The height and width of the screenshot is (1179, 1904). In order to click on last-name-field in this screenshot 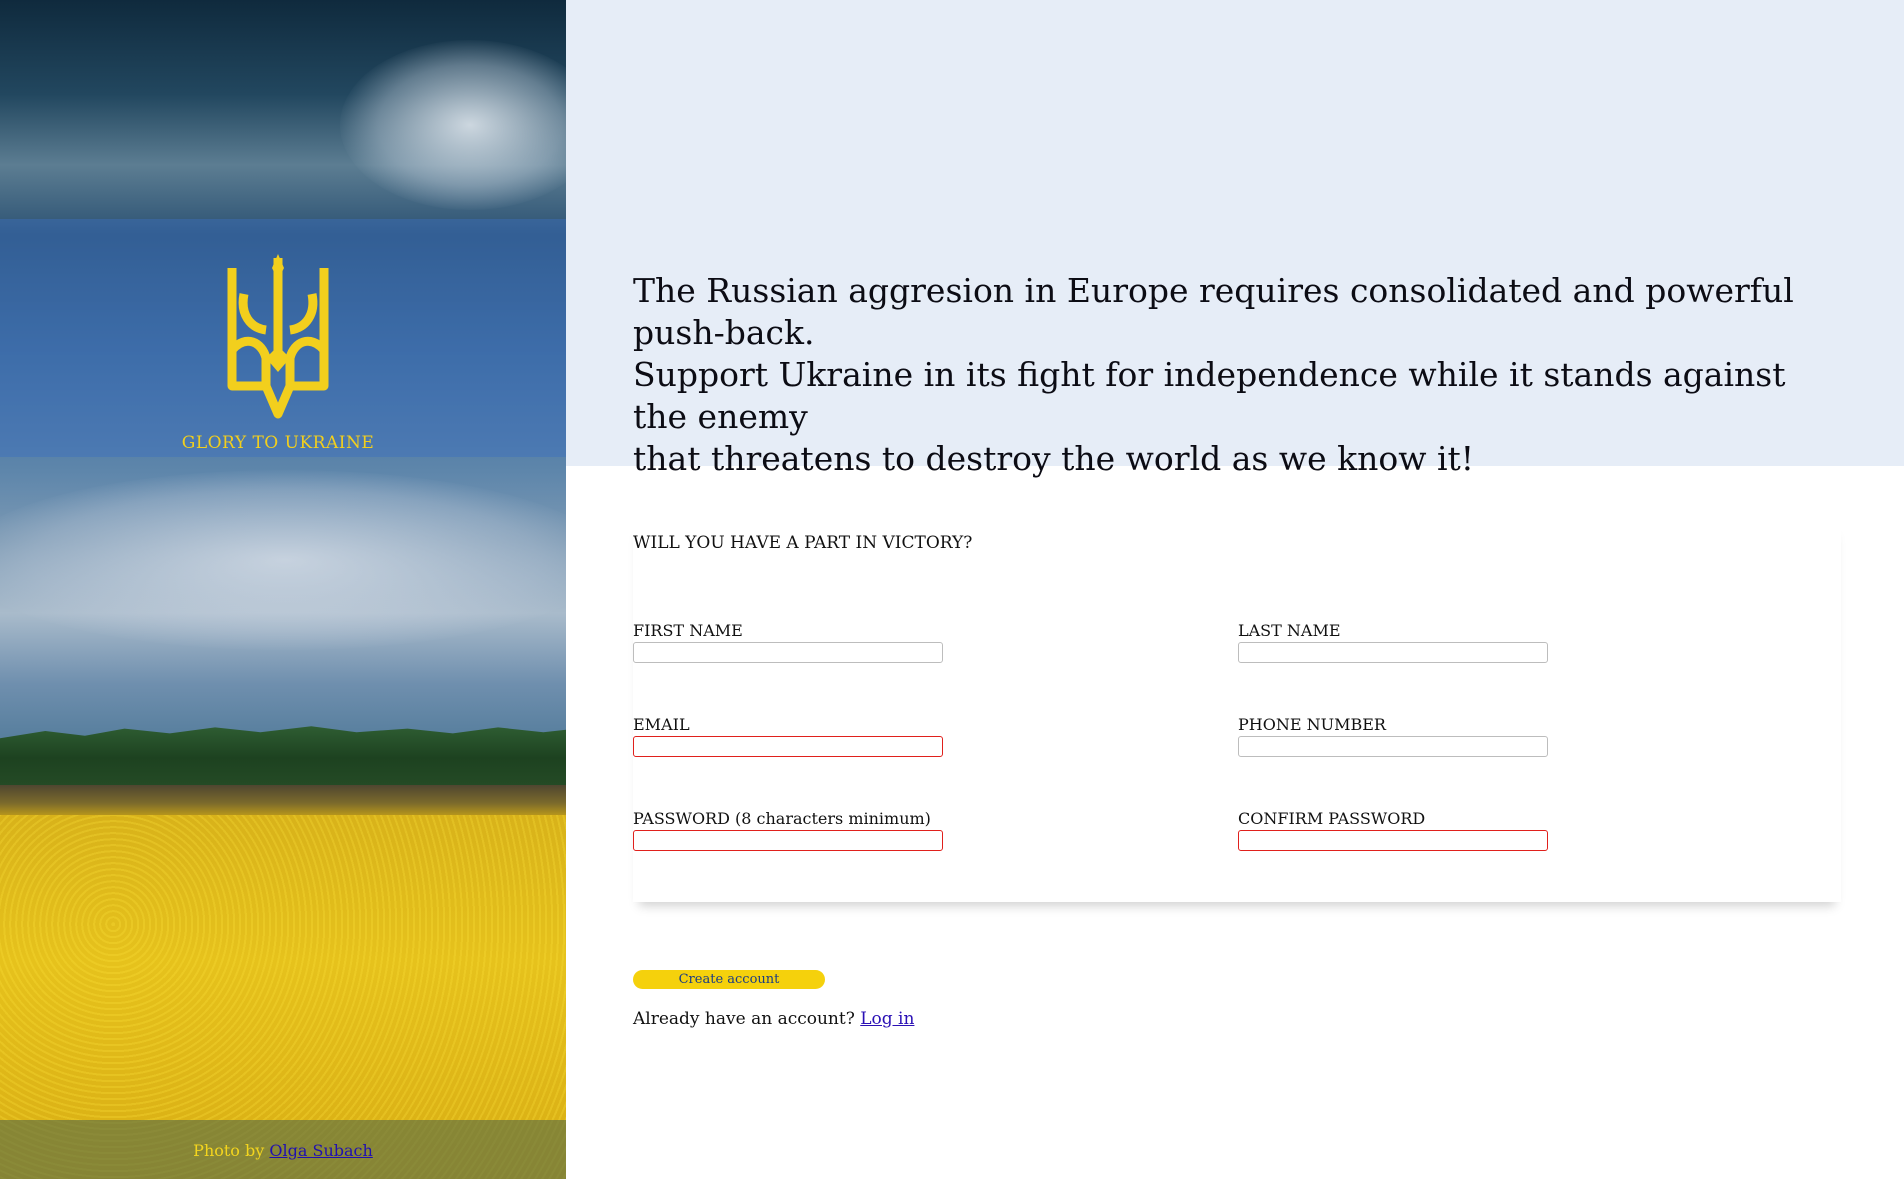, I will do `click(1393, 652)`.